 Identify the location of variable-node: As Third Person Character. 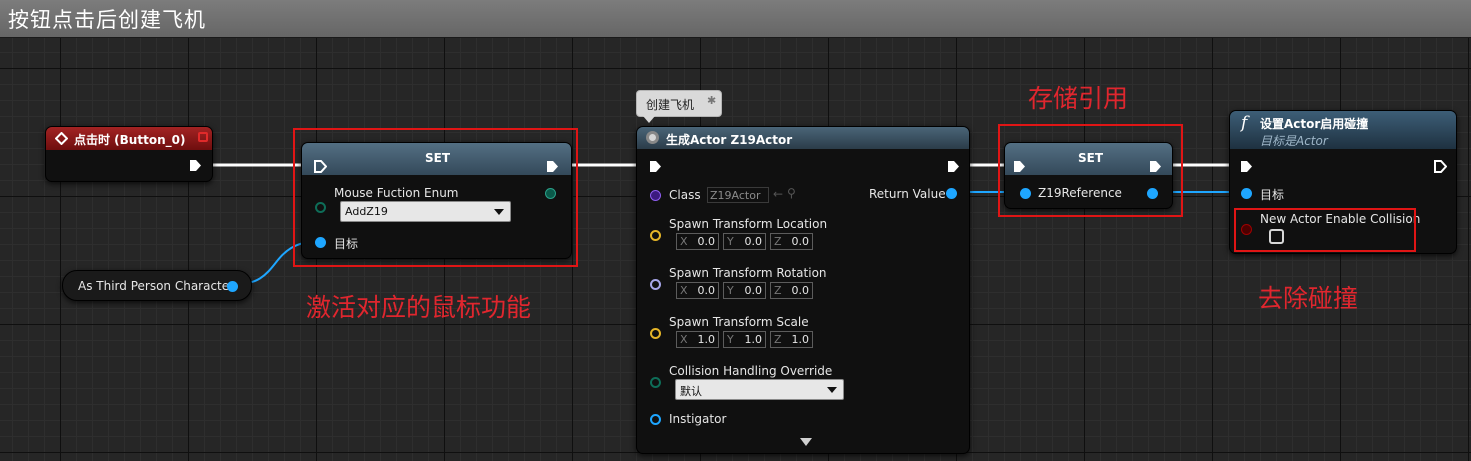
(157, 285).